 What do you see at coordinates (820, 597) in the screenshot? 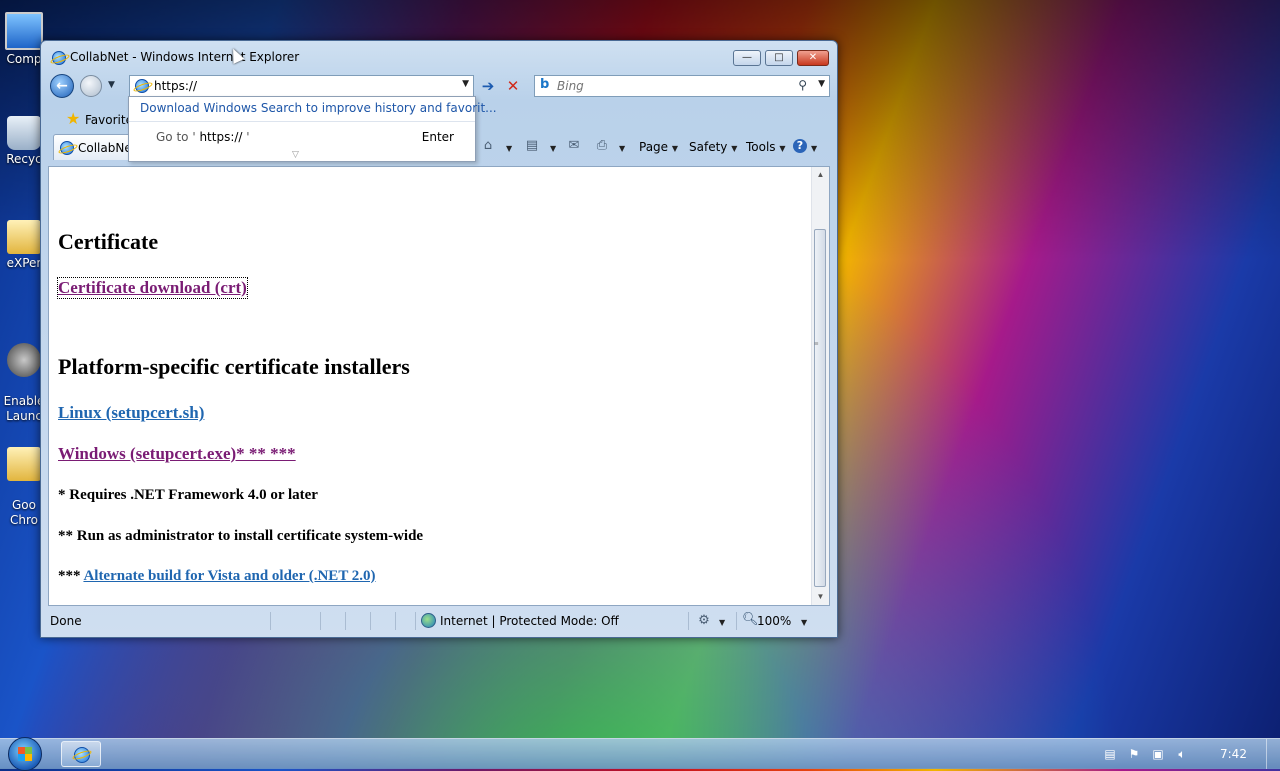
I see `scroll-down-arrow-icon: ▼` at bounding box center [820, 597].